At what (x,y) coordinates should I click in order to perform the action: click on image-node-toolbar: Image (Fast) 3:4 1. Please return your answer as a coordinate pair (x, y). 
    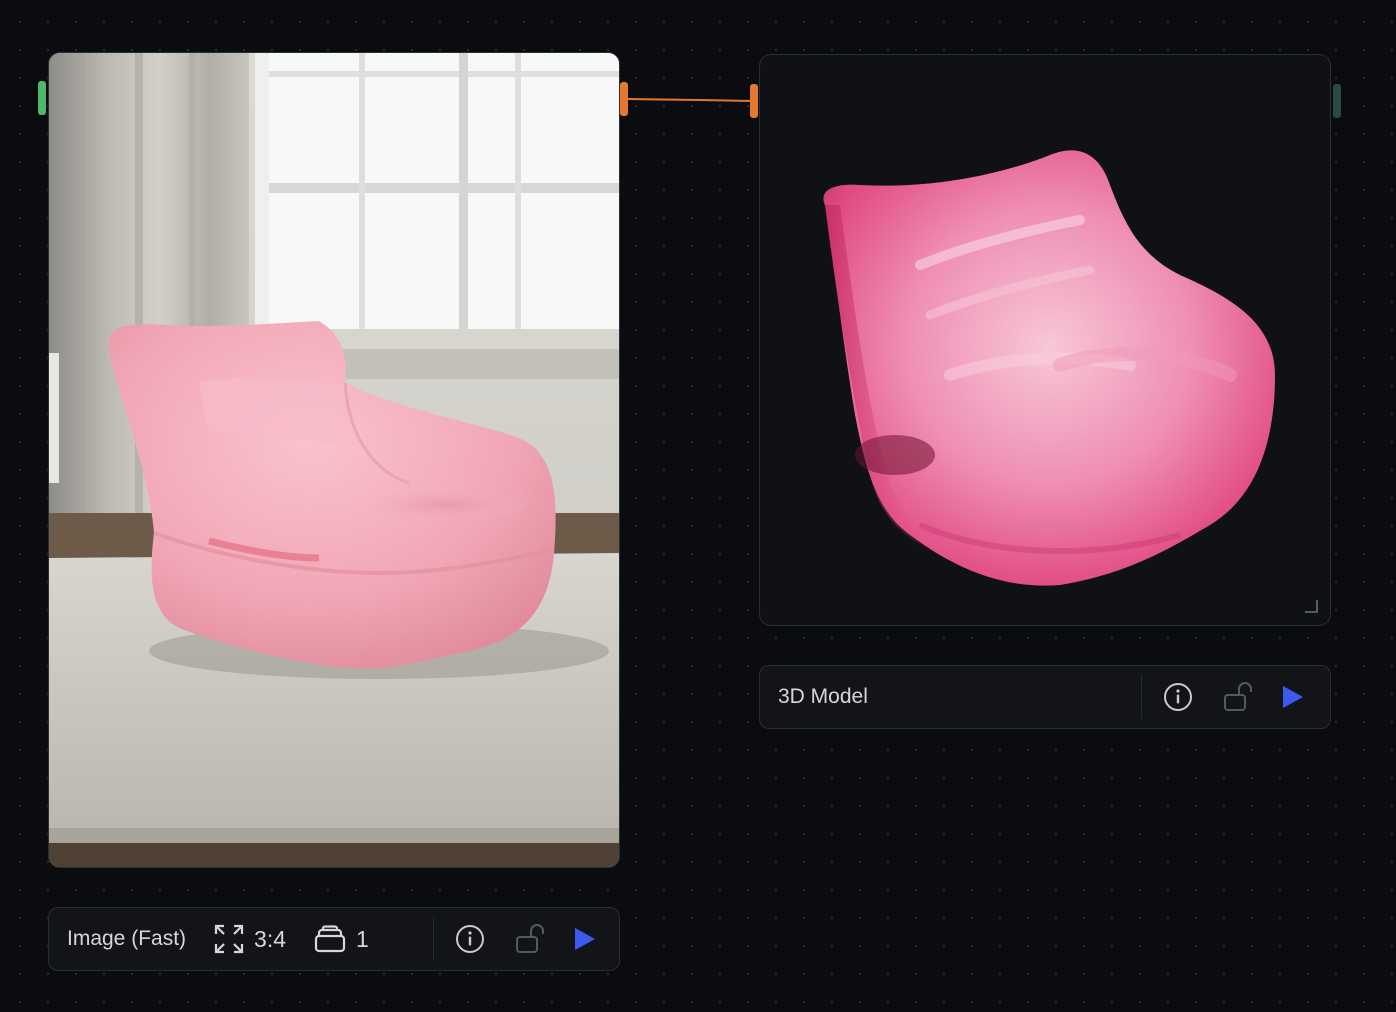
    Looking at the image, I should click on (334, 939).